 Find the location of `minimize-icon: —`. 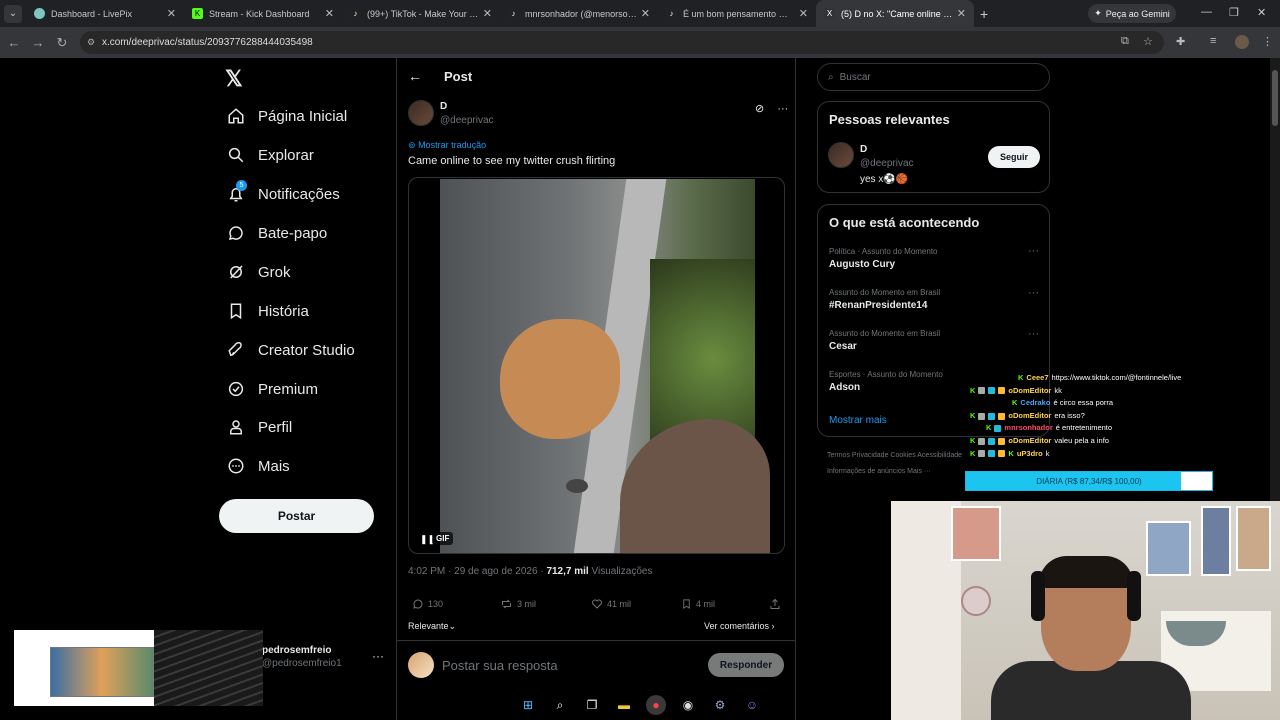

minimize-icon: — is located at coordinates (1206, 12).